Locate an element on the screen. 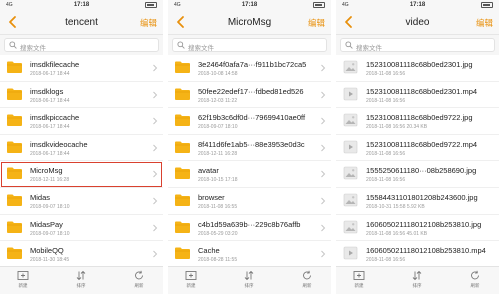  list-item: MidasPay 2018-09-07 18:10 is located at coordinates (81, 228).